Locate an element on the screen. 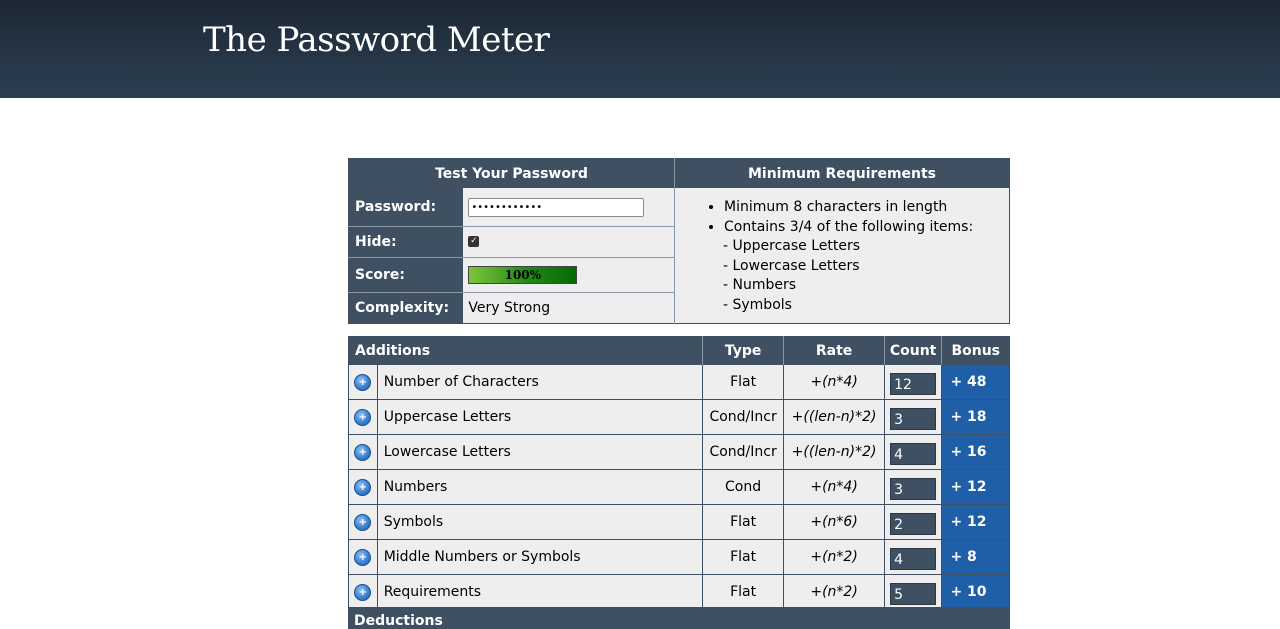  bonus-header: Bonus is located at coordinates (975, 350).